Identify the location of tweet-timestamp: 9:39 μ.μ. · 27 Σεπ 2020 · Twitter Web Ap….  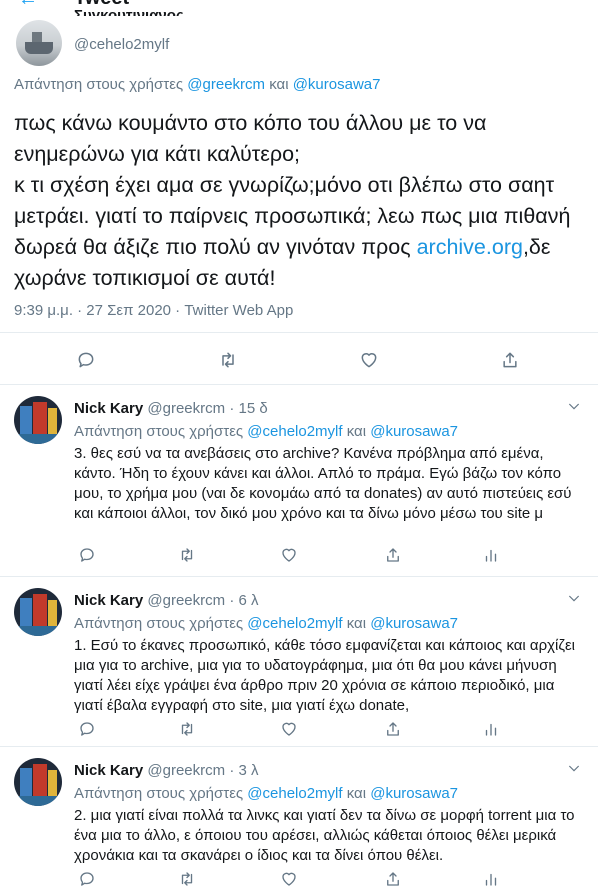
(153, 310).